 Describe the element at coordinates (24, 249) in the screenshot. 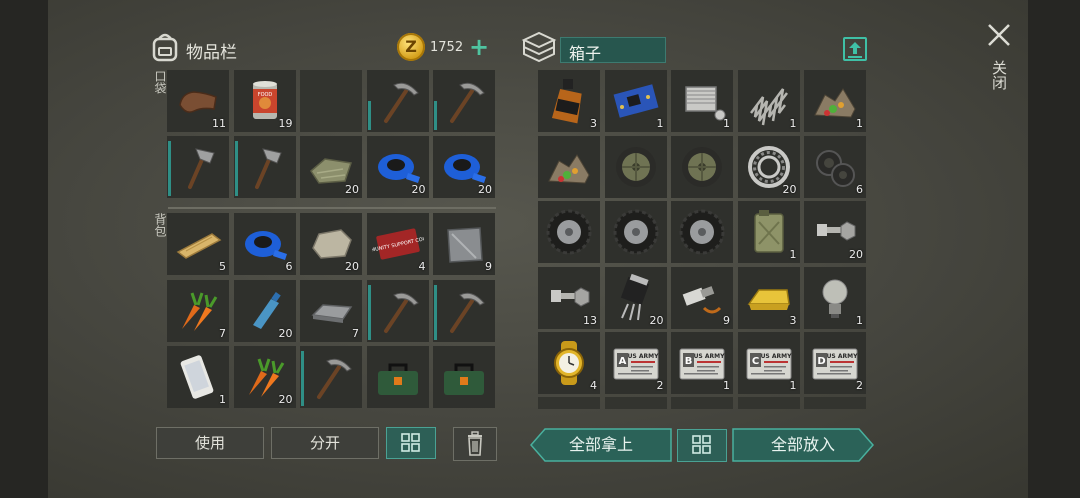

I see `screen-edge-left` at that location.